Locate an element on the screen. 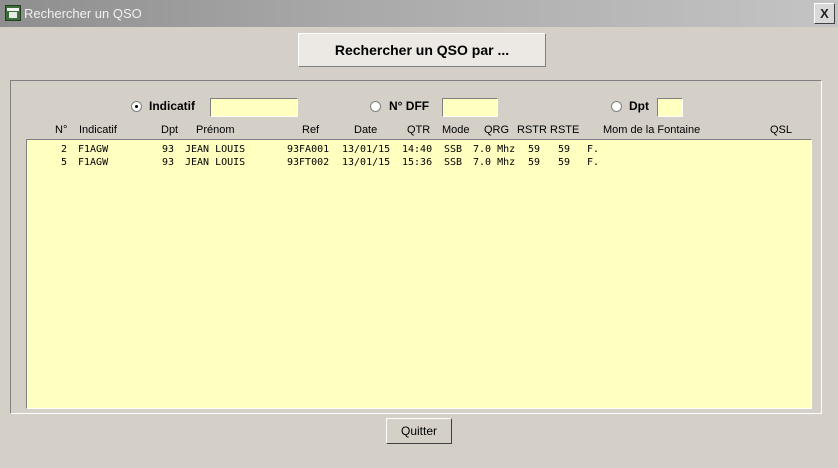  cell-qtr: 15:36 is located at coordinates (417, 162).